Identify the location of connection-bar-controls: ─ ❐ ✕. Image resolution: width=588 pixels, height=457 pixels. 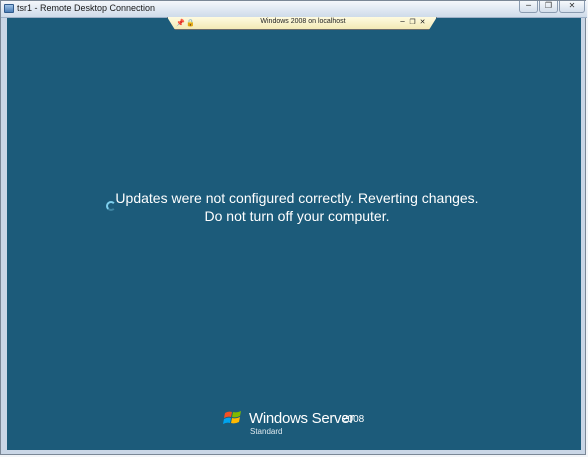
(412, 22).